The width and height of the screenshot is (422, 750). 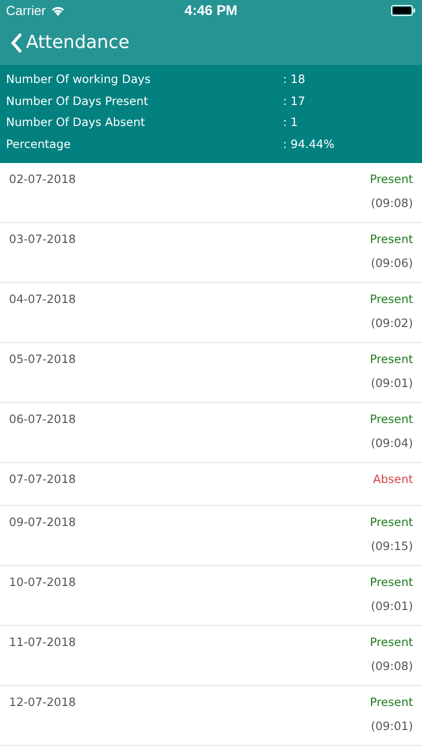 What do you see at coordinates (42, 180) in the screenshot?
I see `attendance-date: 02-07-2018` at bounding box center [42, 180].